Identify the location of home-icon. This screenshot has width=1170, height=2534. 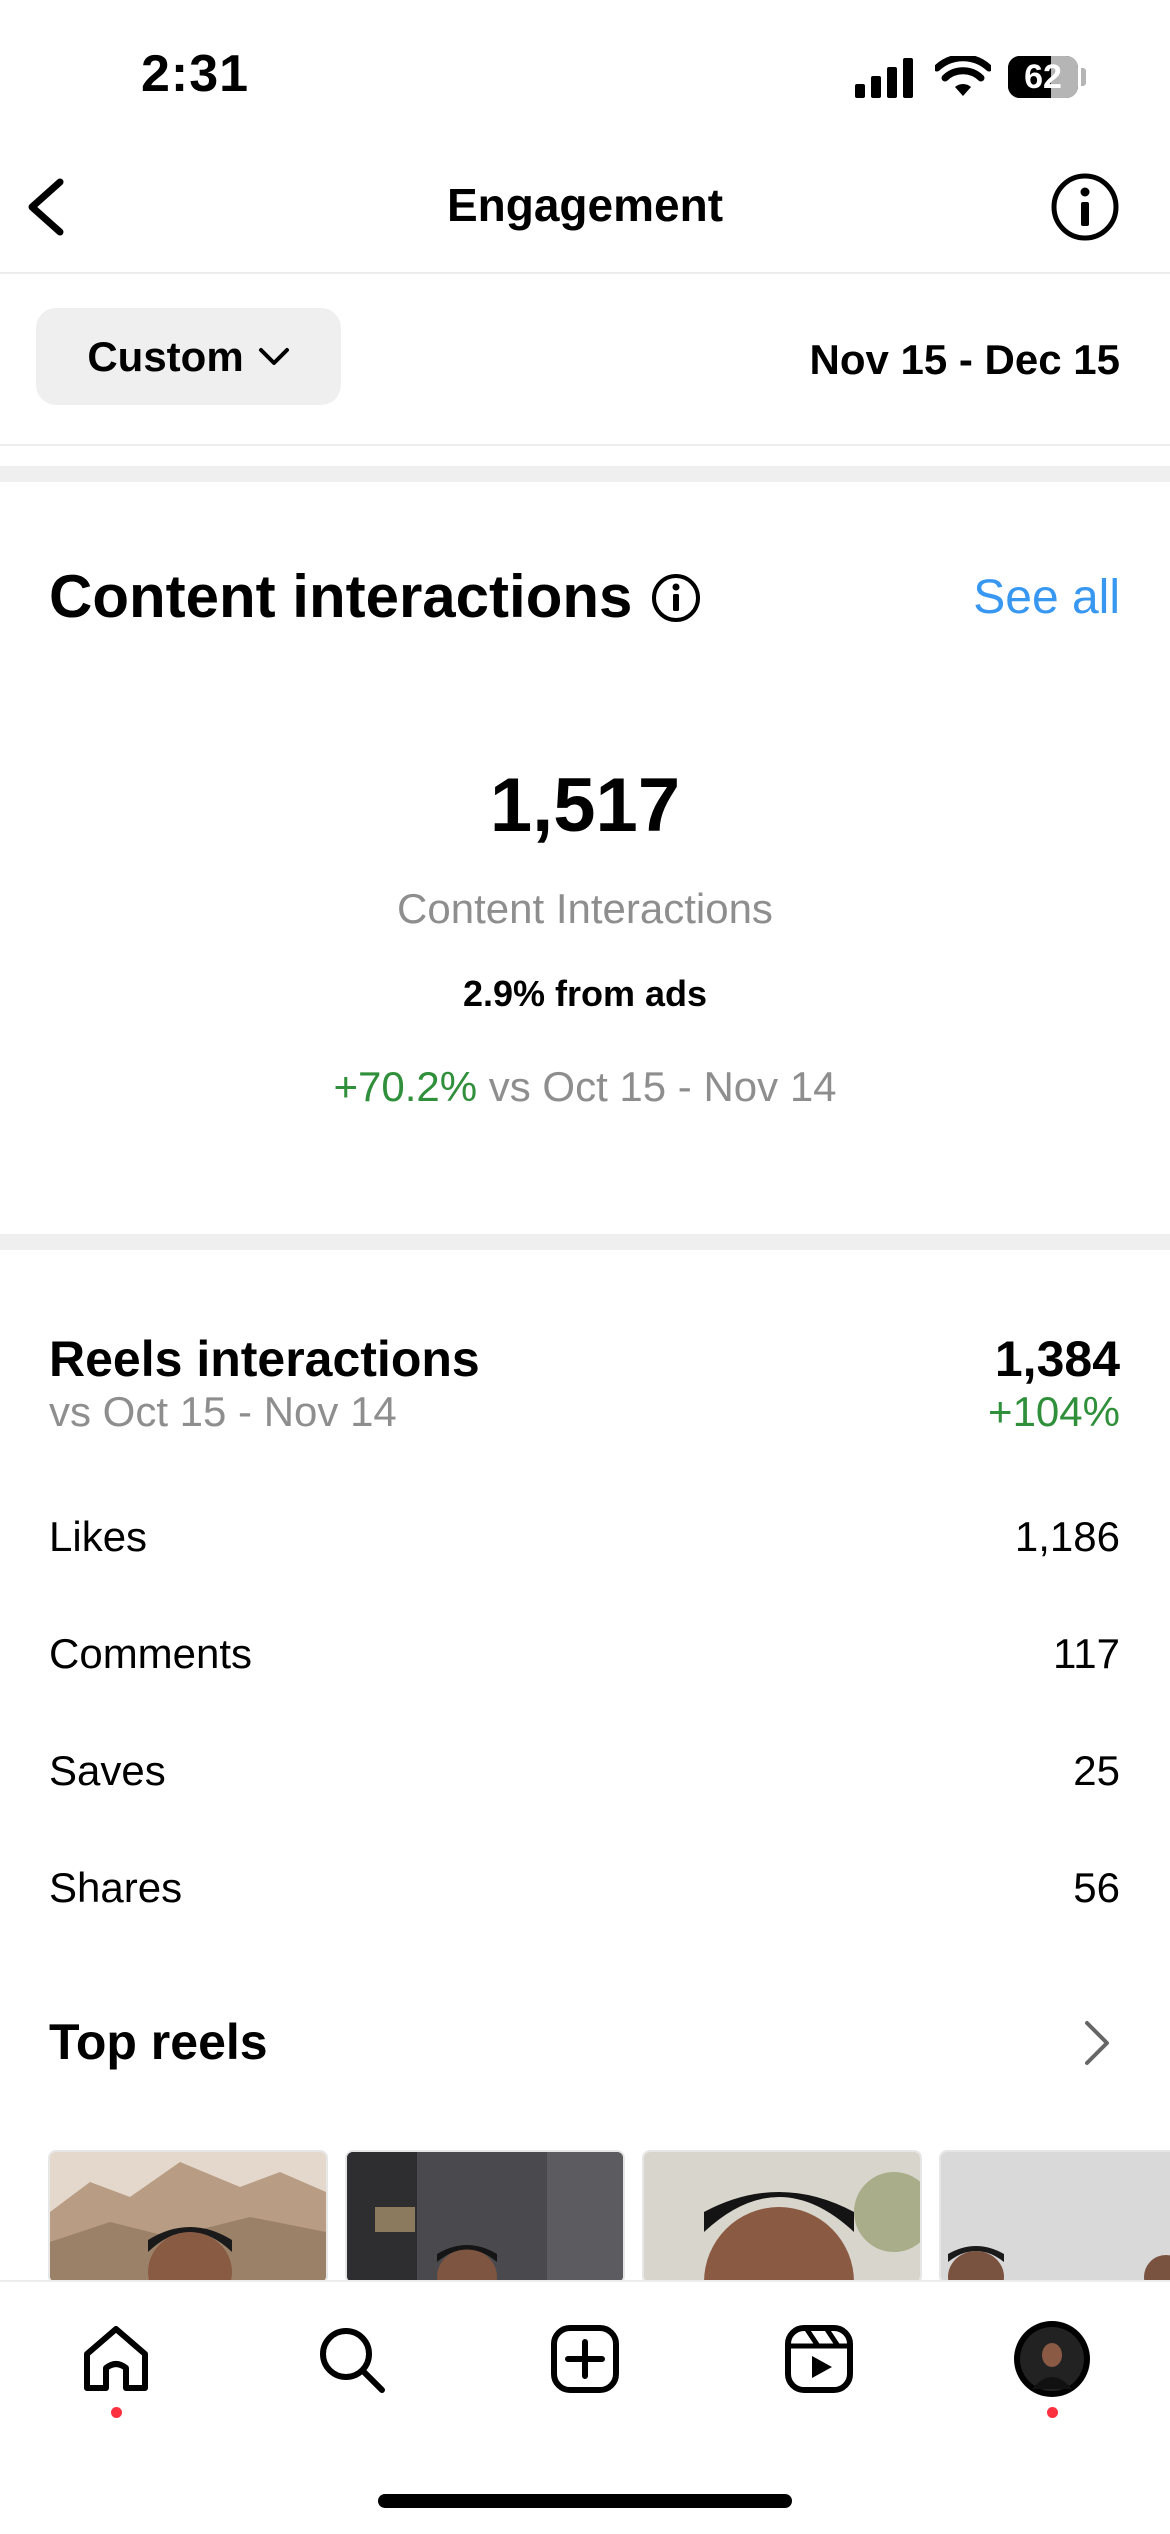
(116, 2358).